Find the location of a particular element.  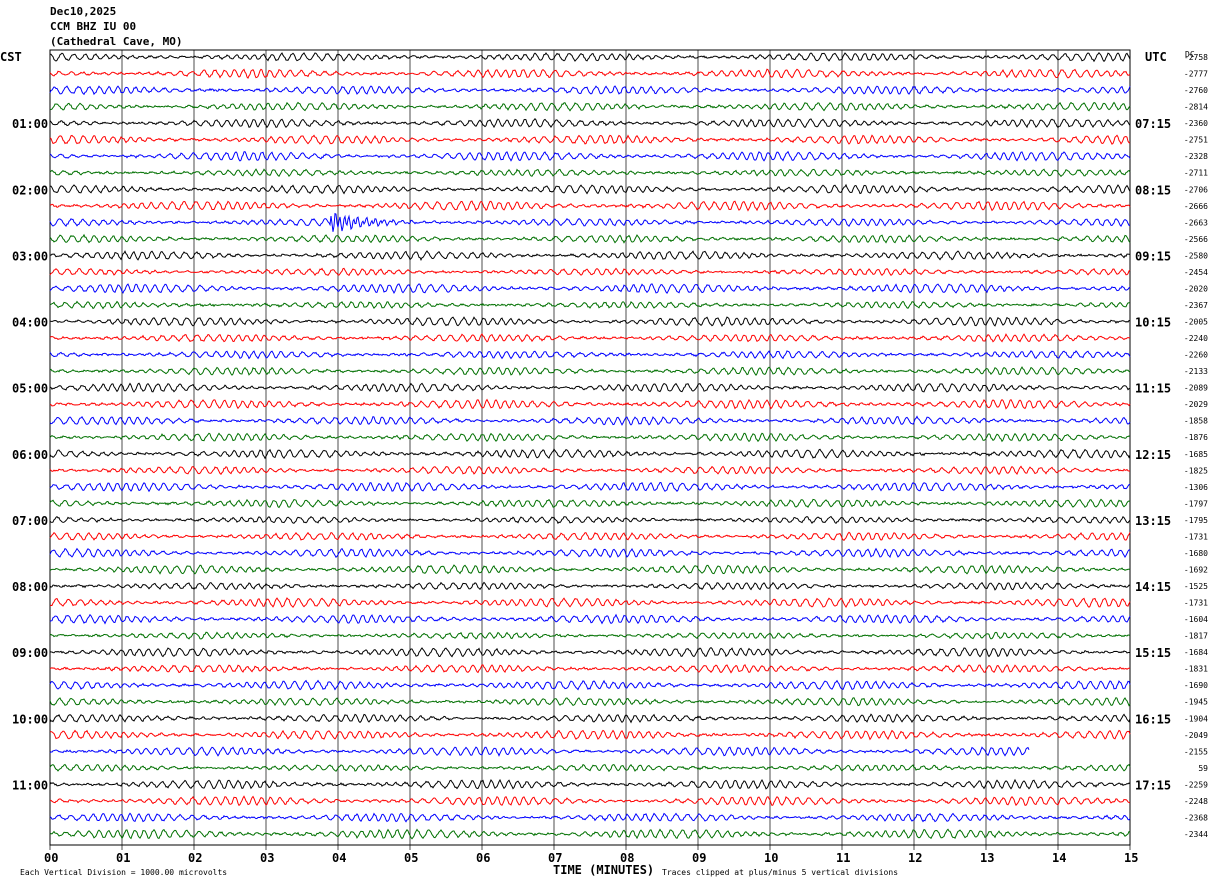

cst-axis-title: CST is located at coordinates (11, 57).